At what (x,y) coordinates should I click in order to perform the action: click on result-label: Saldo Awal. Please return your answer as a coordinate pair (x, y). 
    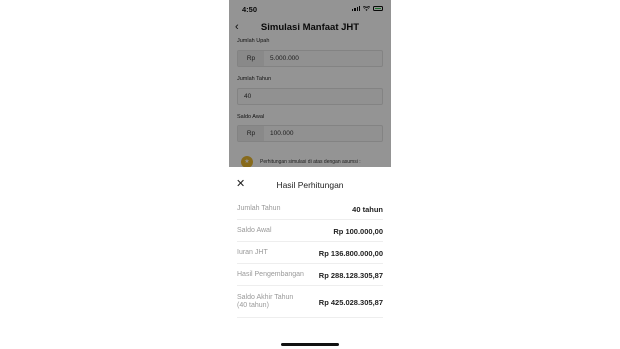
    Looking at the image, I should click on (254, 230).